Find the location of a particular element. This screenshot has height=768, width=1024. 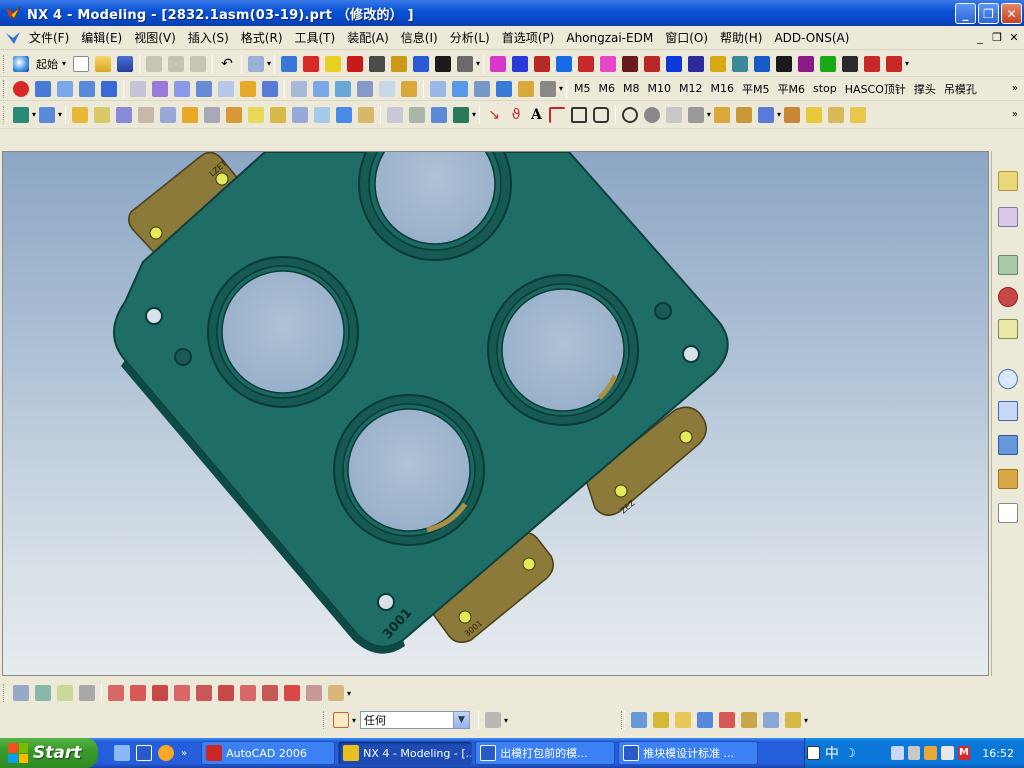

hasco-ejector-pin-button: HASCO顶针 is located at coordinates (875, 89).